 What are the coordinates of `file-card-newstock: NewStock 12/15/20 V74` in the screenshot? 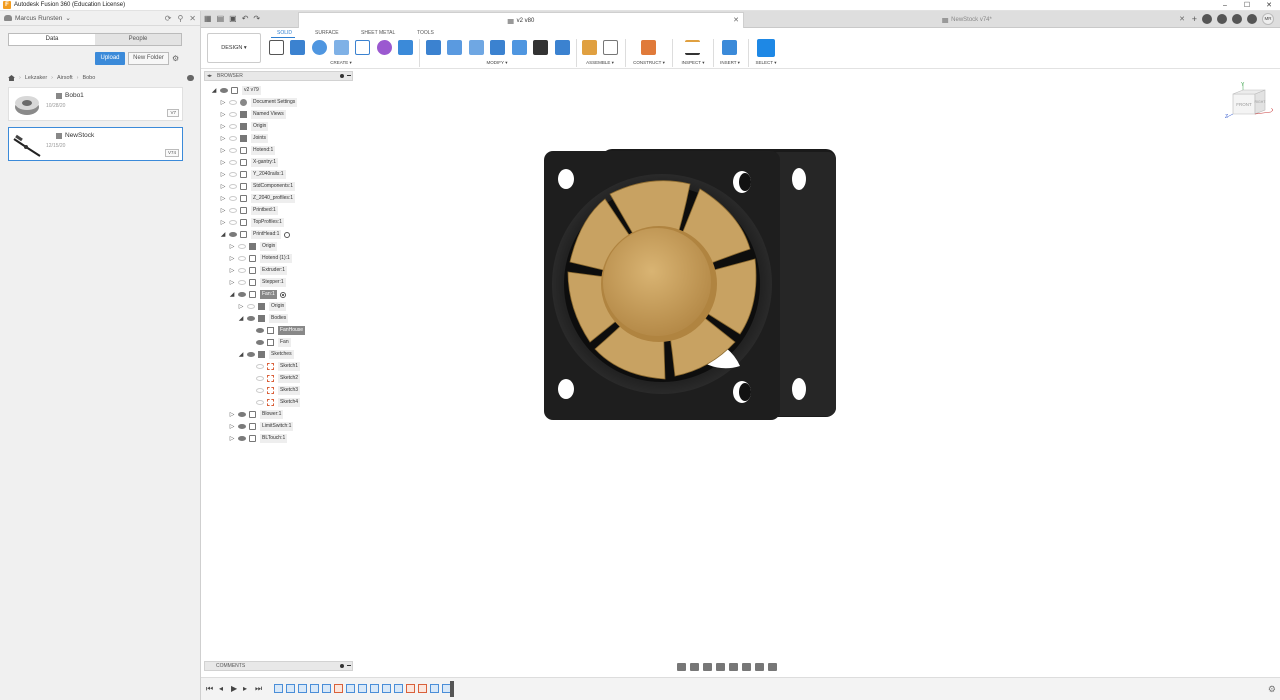 It's located at (95, 144).